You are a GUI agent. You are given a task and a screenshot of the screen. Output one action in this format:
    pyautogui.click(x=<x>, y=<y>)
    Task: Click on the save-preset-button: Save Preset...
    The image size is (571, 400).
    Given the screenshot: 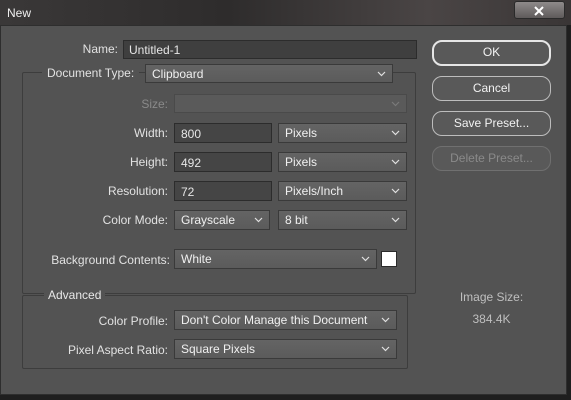 What is the action you would take?
    pyautogui.click(x=491, y=123)
    